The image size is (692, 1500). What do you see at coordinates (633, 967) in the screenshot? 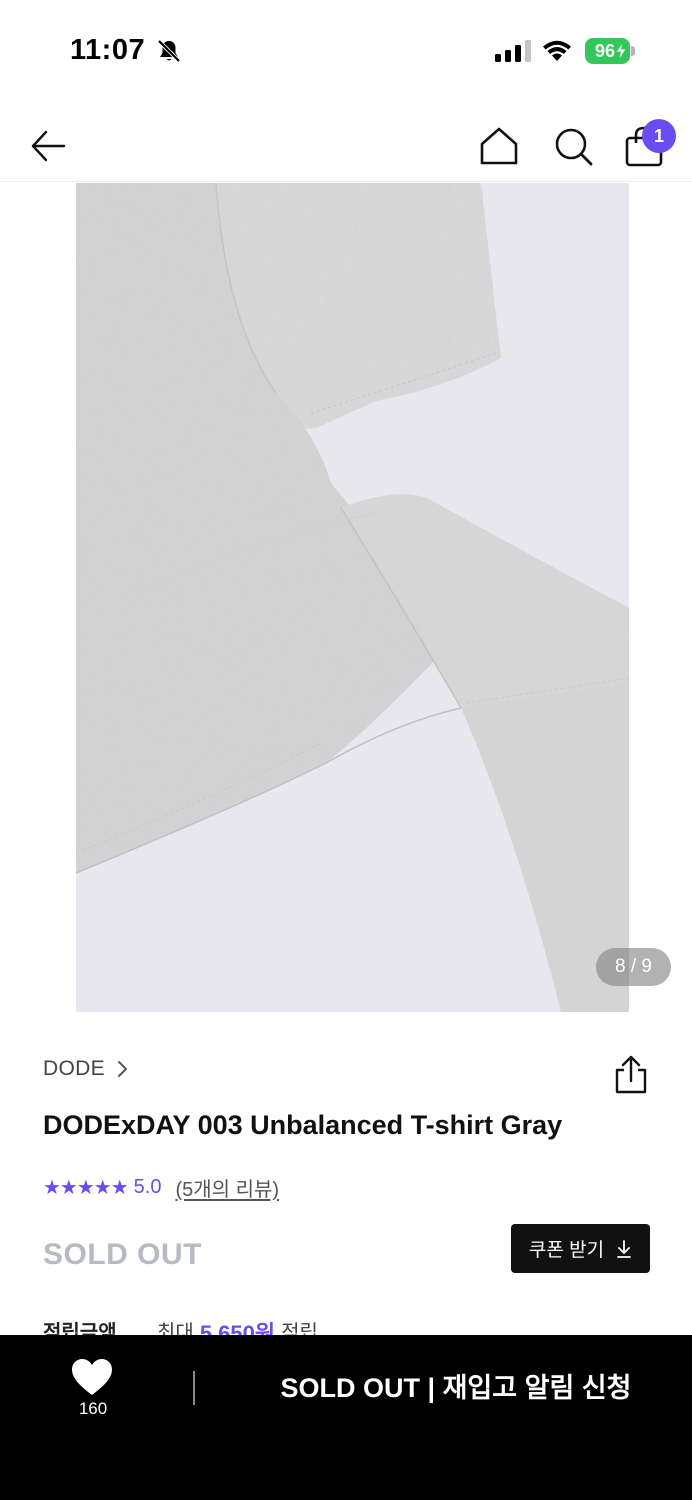
I see `image-counter: 8 / 9` at bounding box center [633, 967].